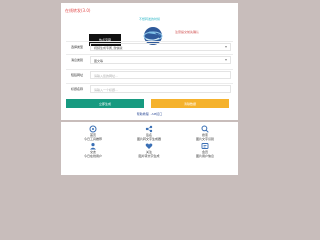  What do you see at coordinates (77, 89) in the screenshot?
I see `field-label: 标题名称` at bounding box center [77, 89].